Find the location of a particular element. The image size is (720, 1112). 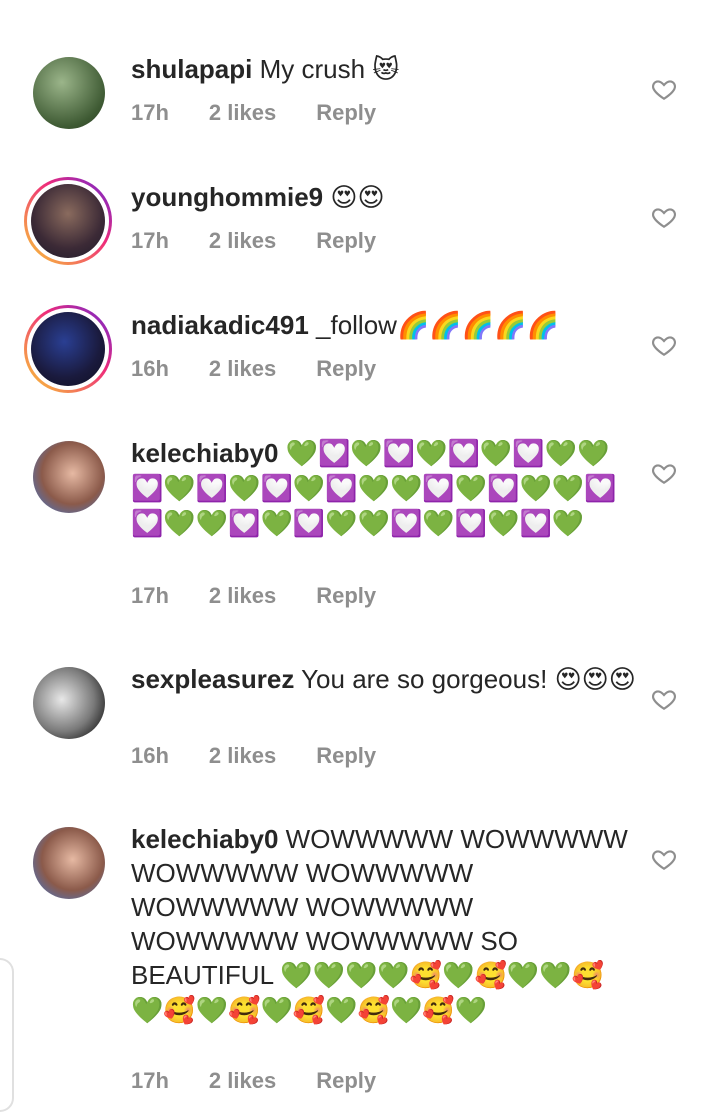

comment-text: younghommie9 😍😍 is located at coordinates (383, 197).